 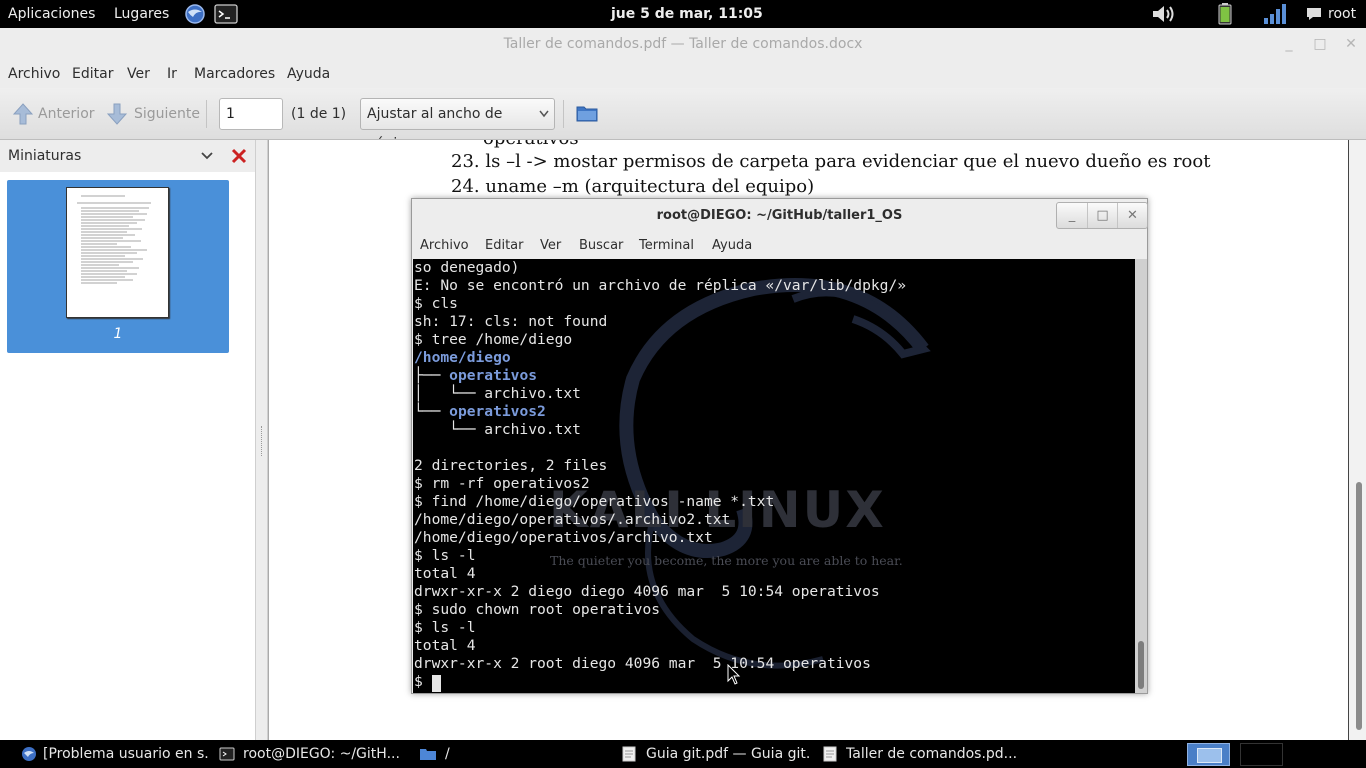 I want to click on thumbnail-page-number: 1, so click(x=118, y=334).